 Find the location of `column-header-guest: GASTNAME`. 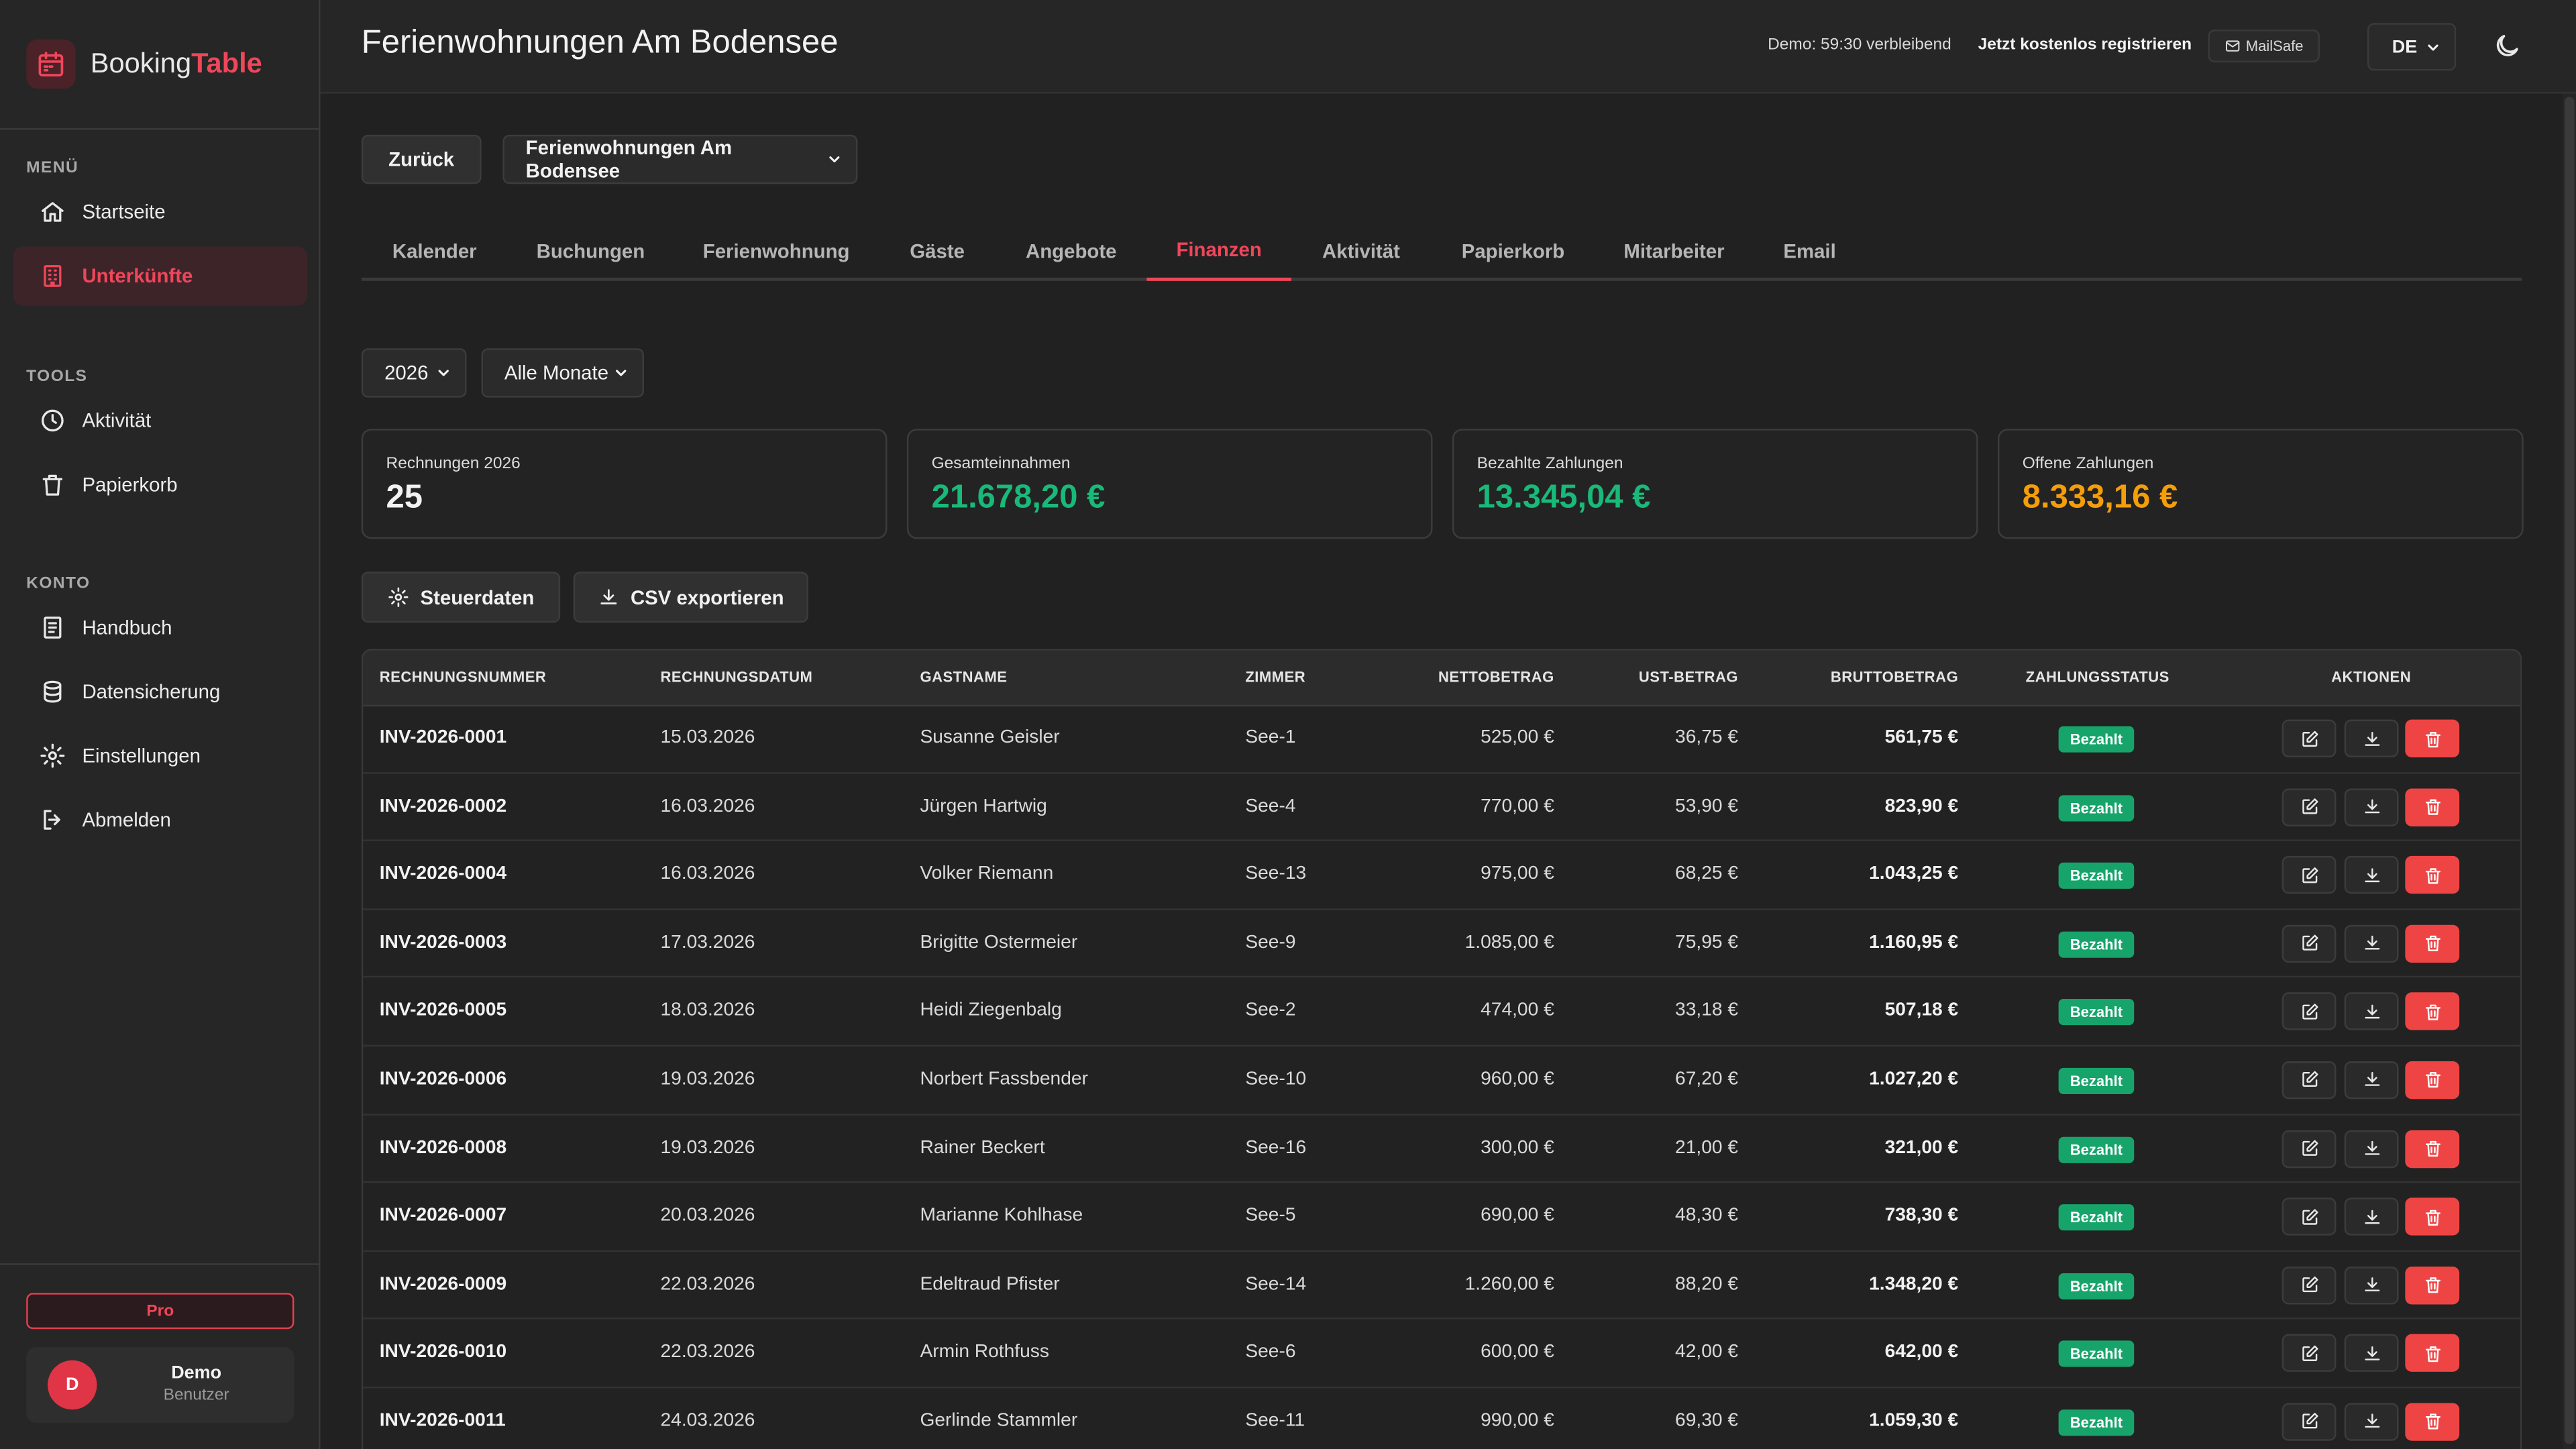

column-header-guest: GASTNAME is located at coordinates (963, 677).